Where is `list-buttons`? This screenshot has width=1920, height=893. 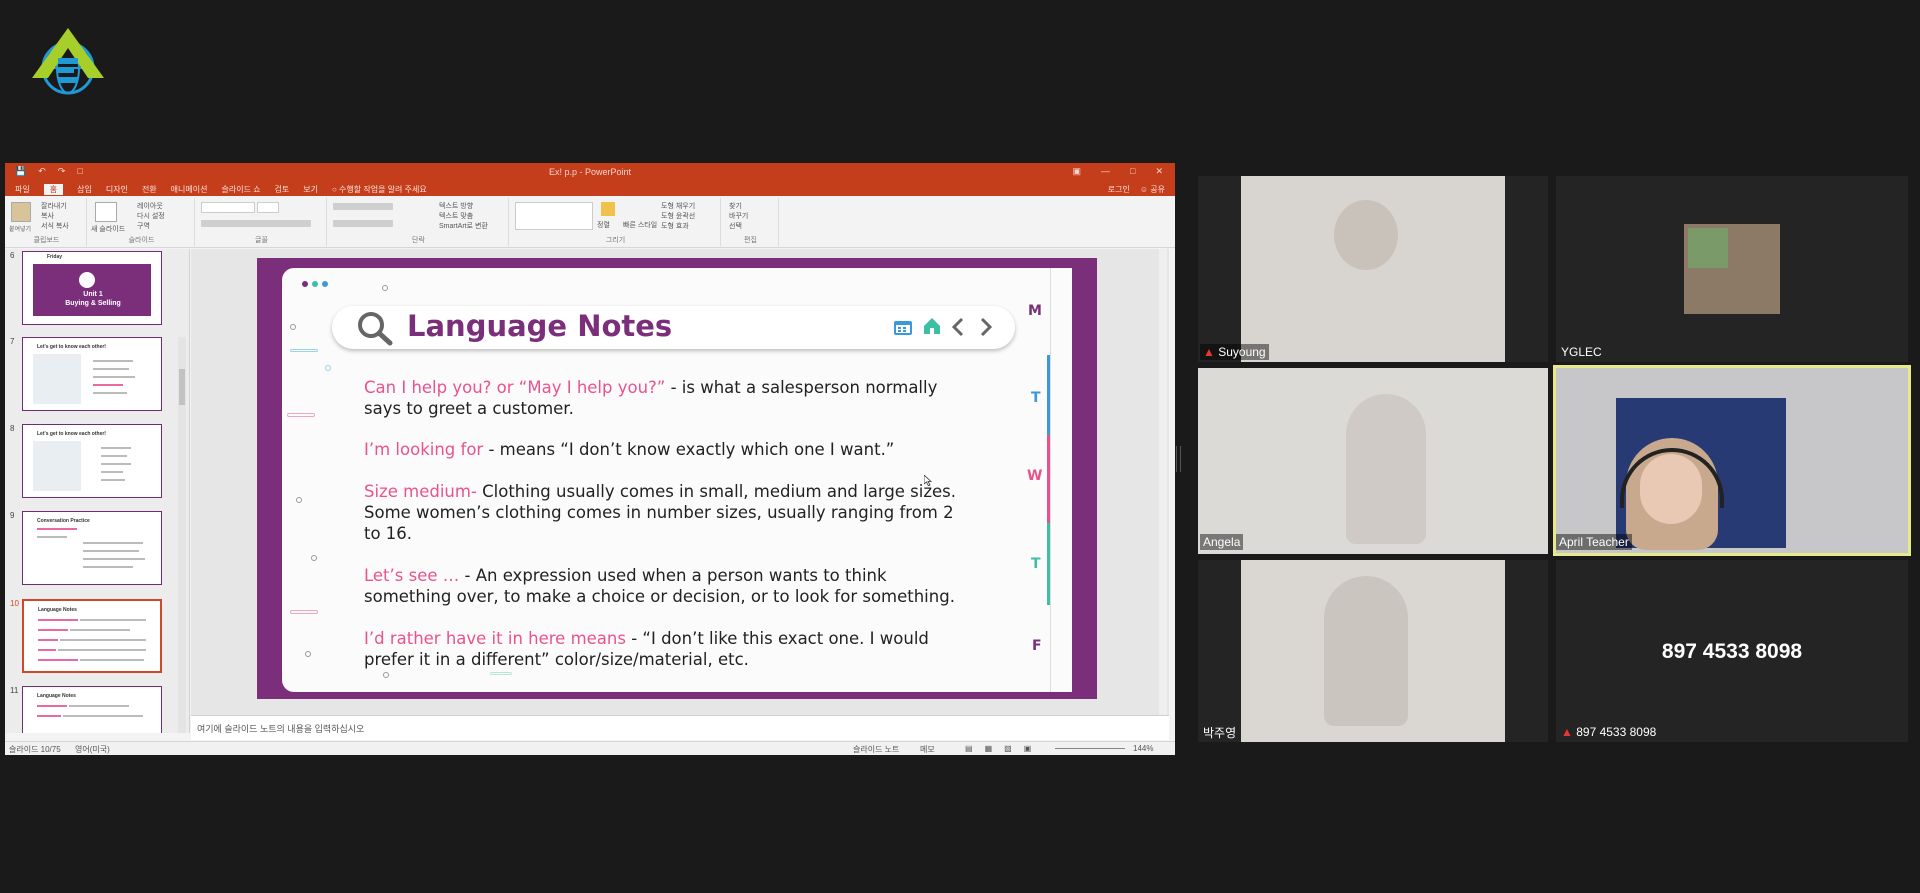 list-buttons is located at coordinates (363, 206).